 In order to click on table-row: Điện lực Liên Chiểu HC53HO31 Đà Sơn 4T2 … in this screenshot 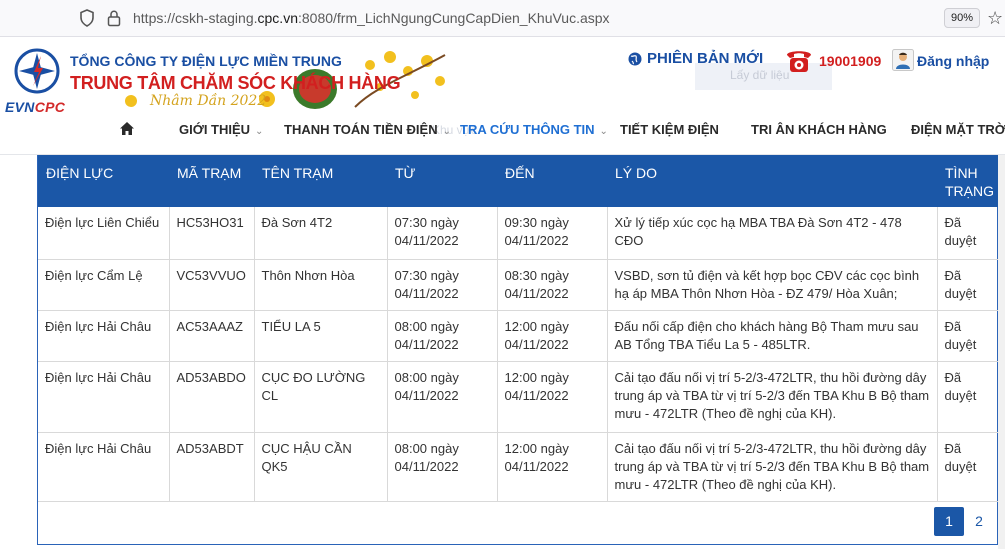, I will do `click(518, 233)`.